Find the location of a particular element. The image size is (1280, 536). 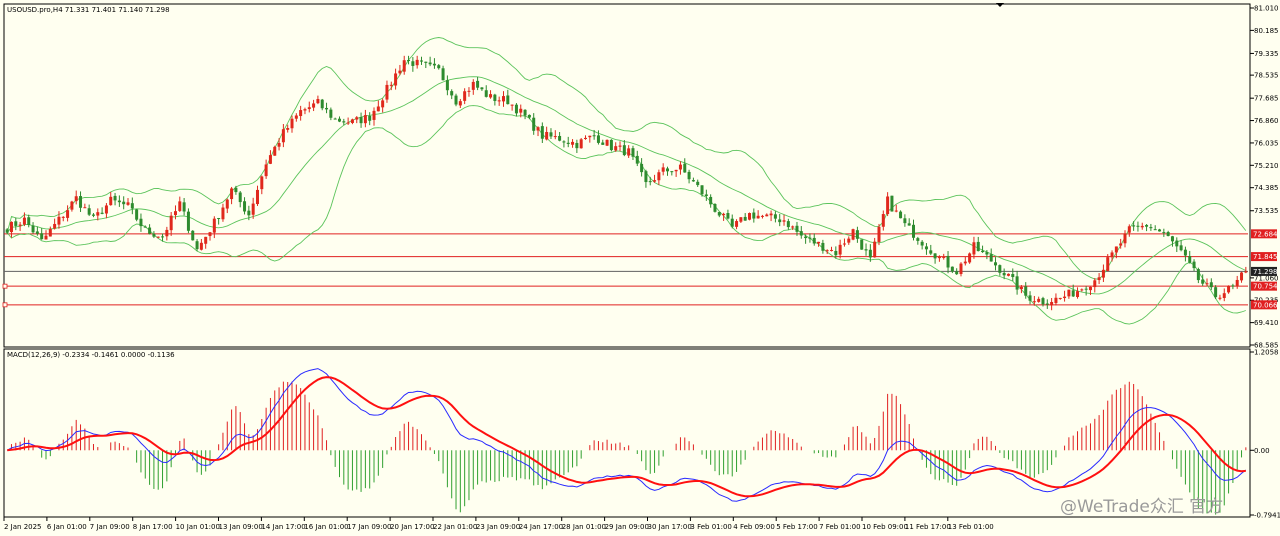

time-tick-label: 5 Feb 17:00 is located at coordinates (796, 527).